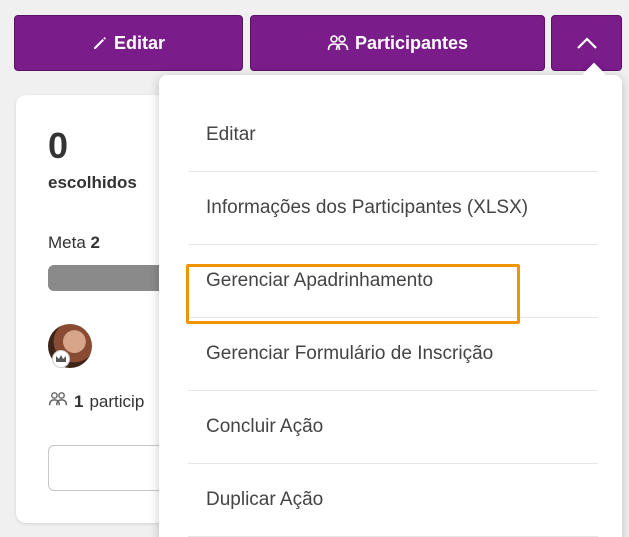 The height and width of the screenshot is (537, 629). I want to click on edit-button-label: Editar, so click(139, 42).